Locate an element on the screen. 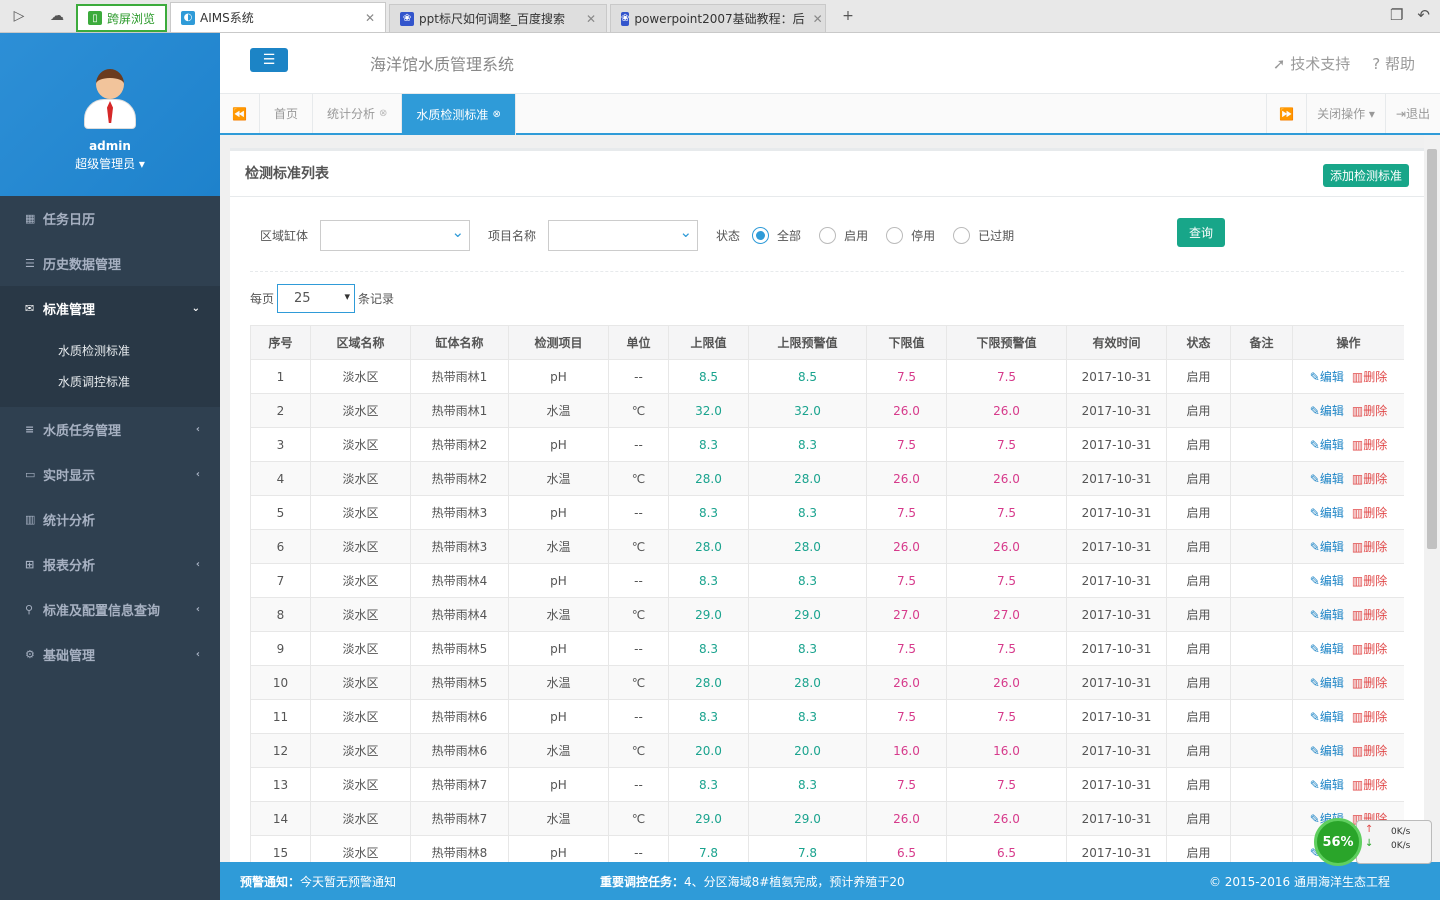  sidebar-item-history-data: ☰ 历史数据管理 is located at coordinates (110, 263).